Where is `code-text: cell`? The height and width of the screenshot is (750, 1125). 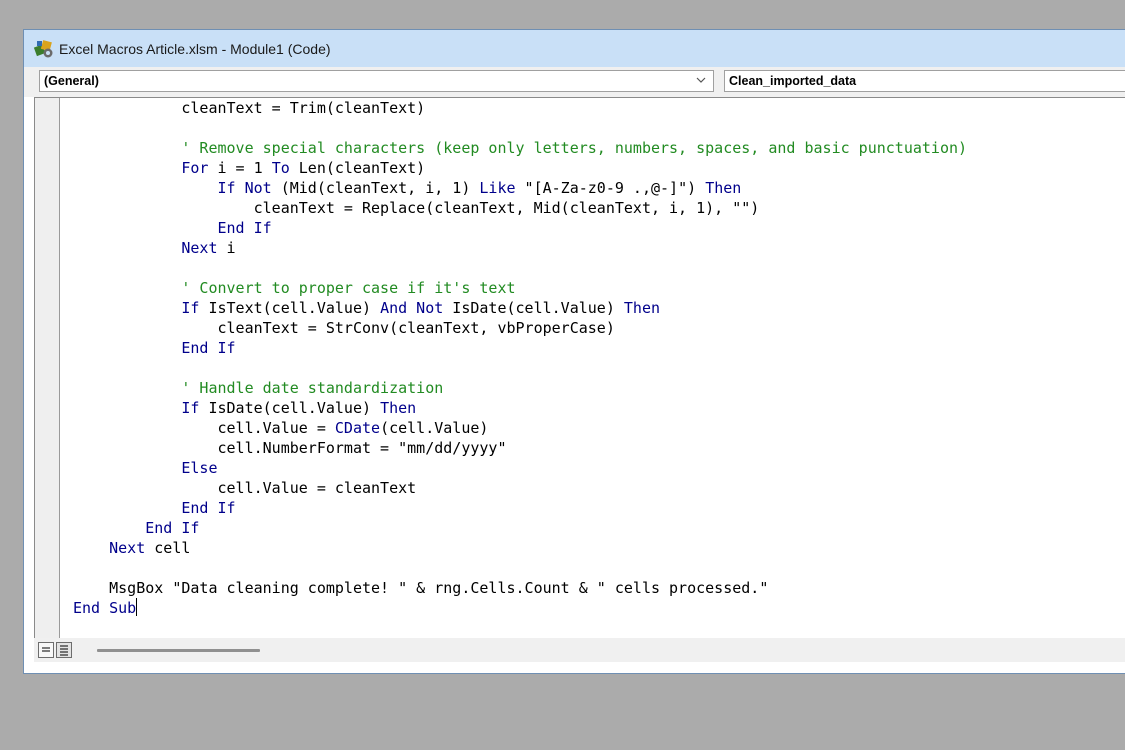
code-text: cell is located at coordinates (168, 548).